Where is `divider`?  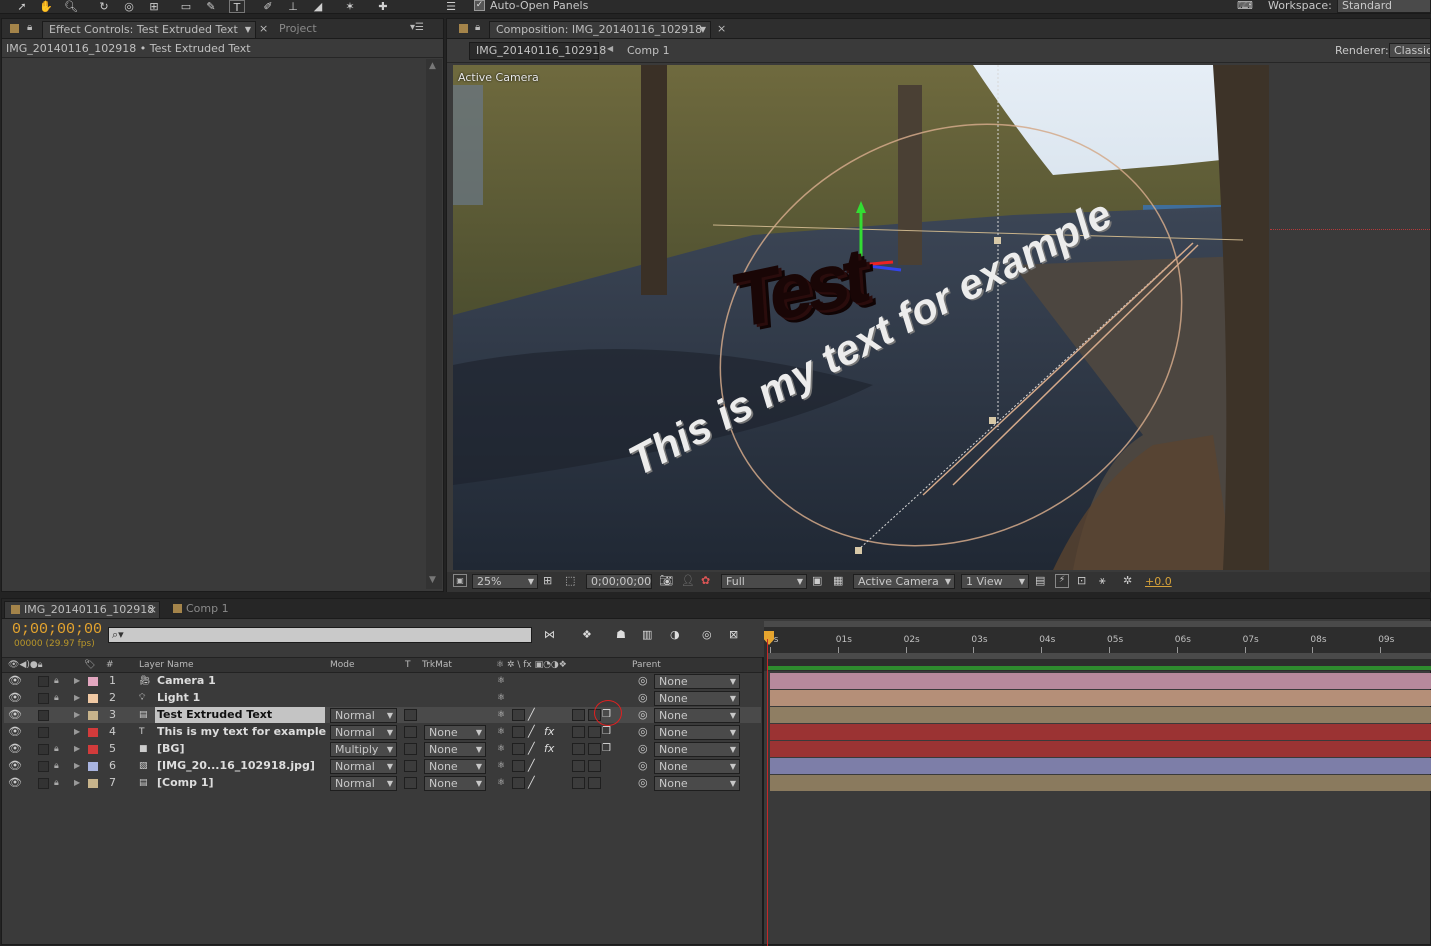
divider is located at coordinates (938, 62).